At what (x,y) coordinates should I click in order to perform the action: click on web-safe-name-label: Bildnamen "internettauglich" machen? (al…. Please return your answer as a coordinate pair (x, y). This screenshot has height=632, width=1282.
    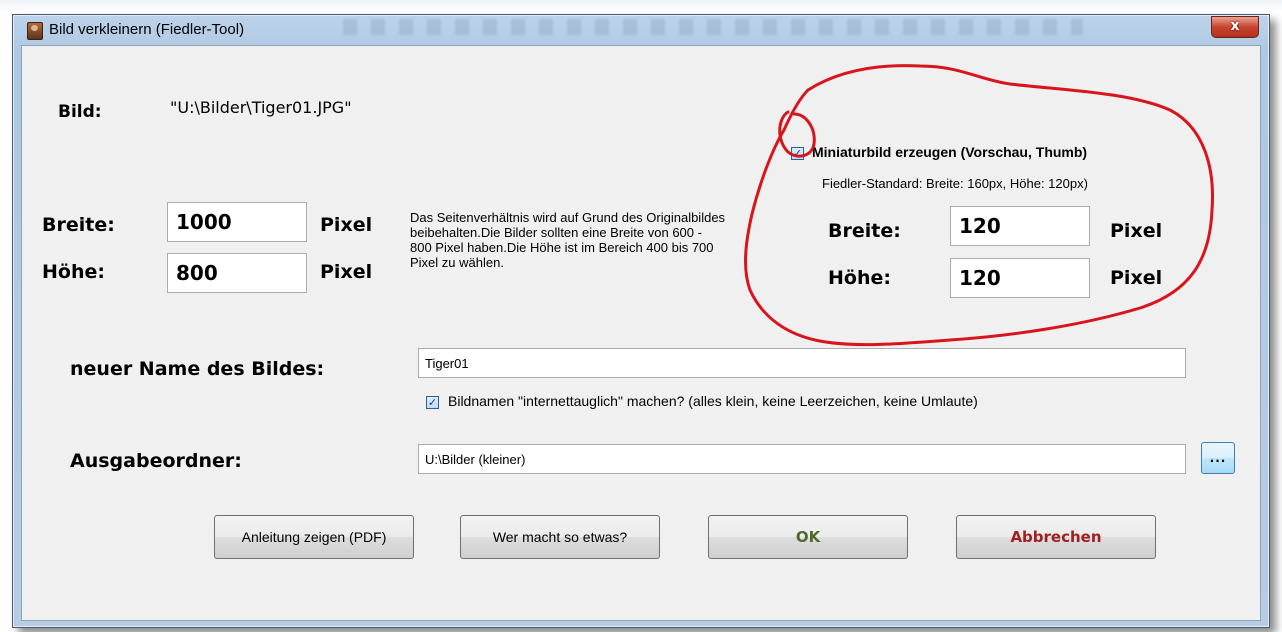
    Looking at the image, I should click on (713, 401).